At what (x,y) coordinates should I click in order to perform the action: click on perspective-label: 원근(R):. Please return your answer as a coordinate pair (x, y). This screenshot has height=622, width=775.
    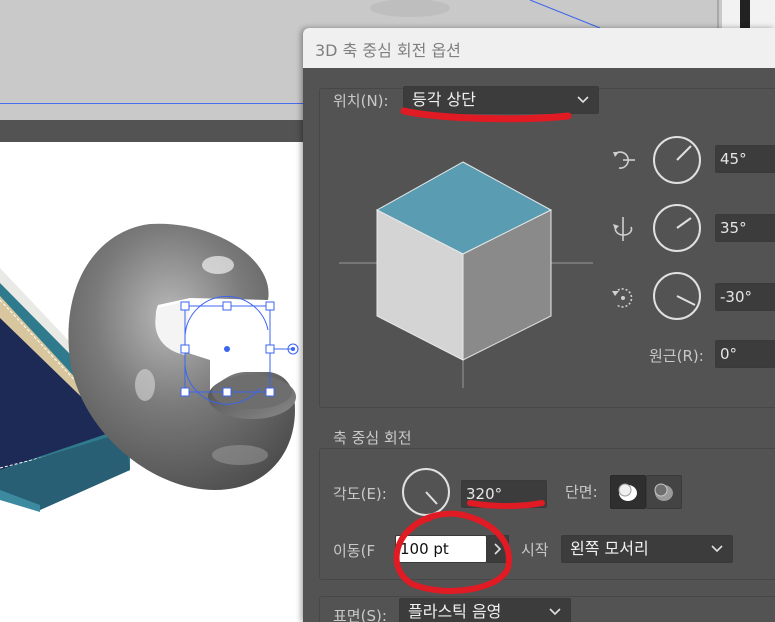
    Looking at the image, I should click on (676, 356).